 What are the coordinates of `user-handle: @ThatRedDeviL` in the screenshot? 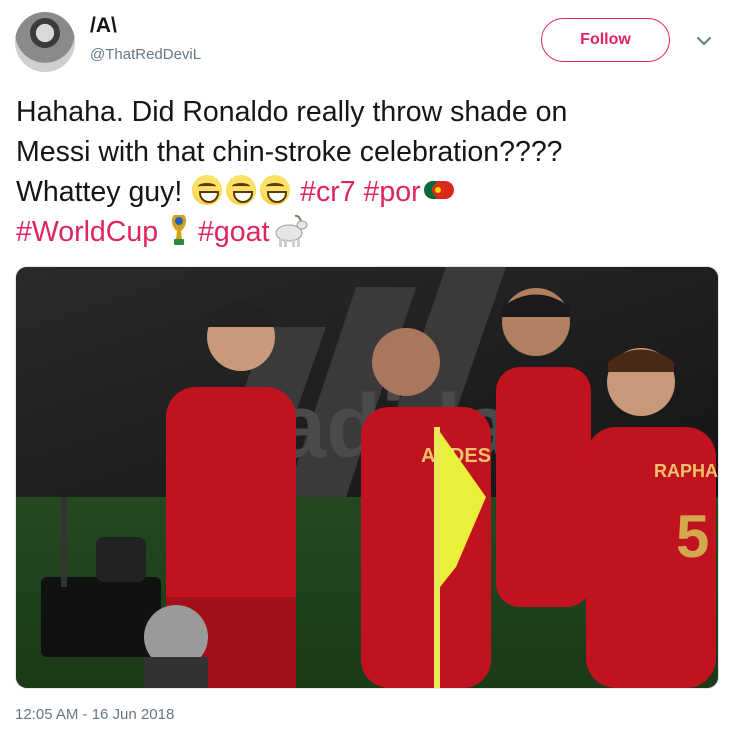 It's located at (145, 54).